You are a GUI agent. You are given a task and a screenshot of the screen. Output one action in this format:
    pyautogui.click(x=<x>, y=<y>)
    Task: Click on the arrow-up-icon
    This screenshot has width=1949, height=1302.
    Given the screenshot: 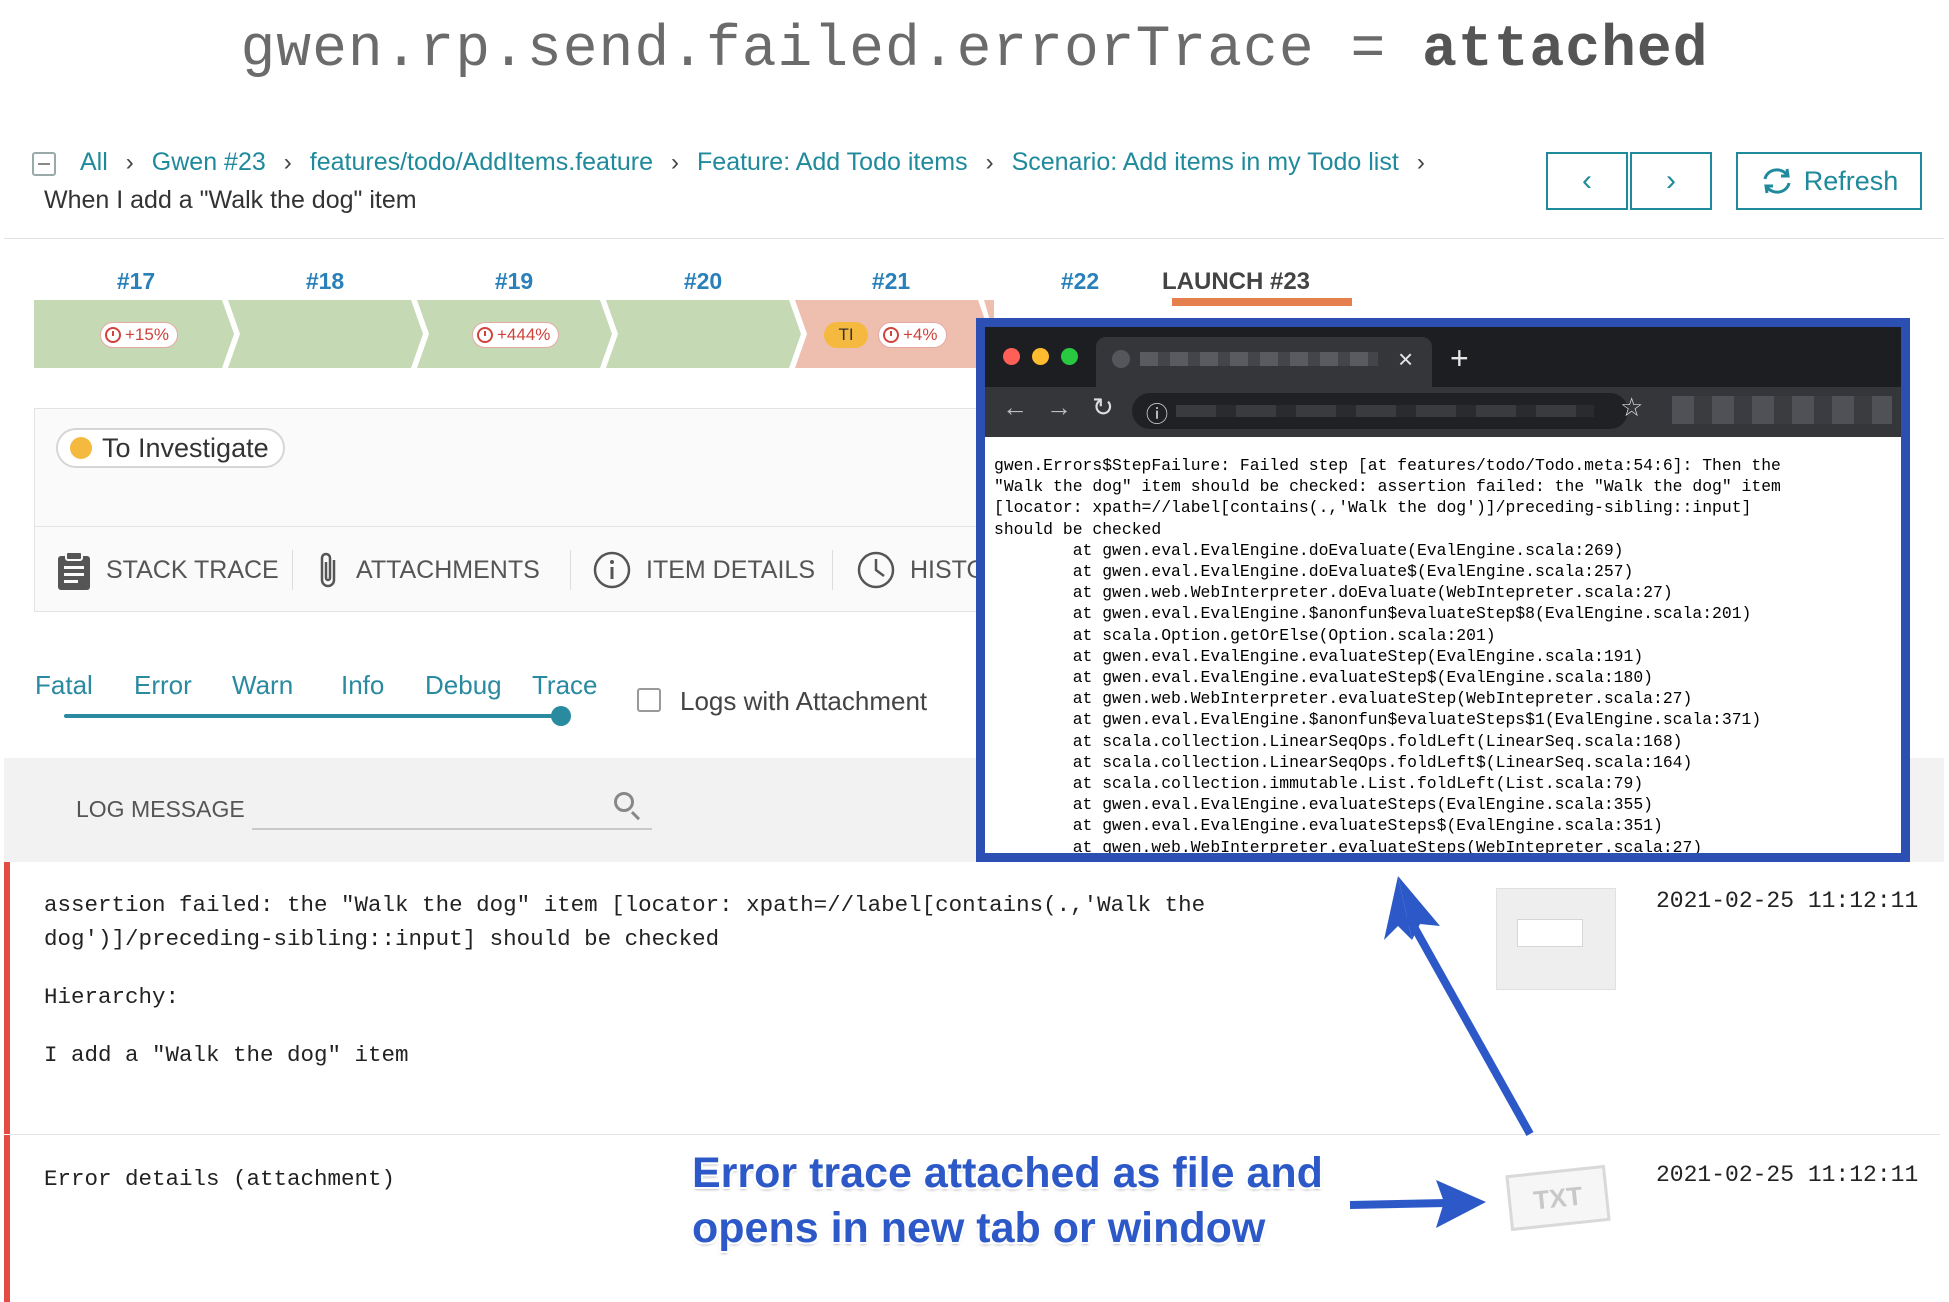 What is the action you would take?
    pyautogui.click(x=1459, y=1006)
    